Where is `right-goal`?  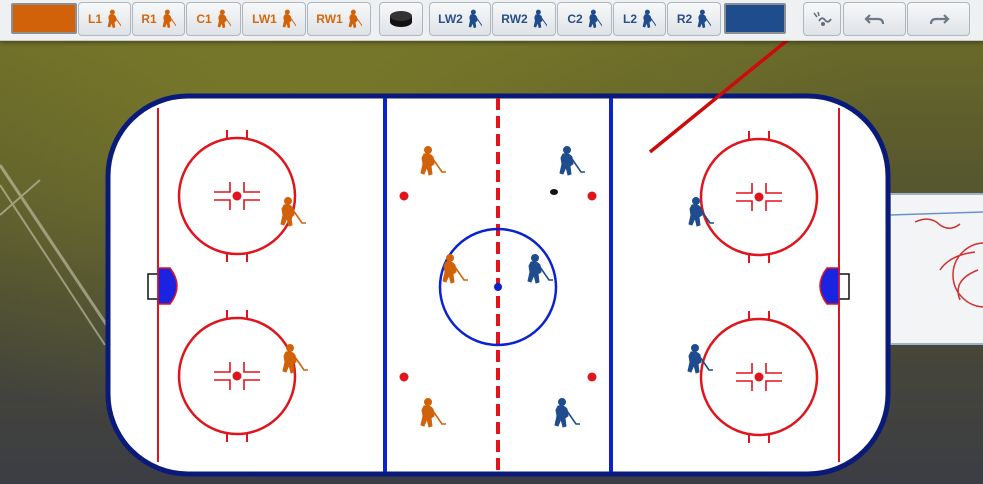 right-goal is located at coordinates (834, 286).